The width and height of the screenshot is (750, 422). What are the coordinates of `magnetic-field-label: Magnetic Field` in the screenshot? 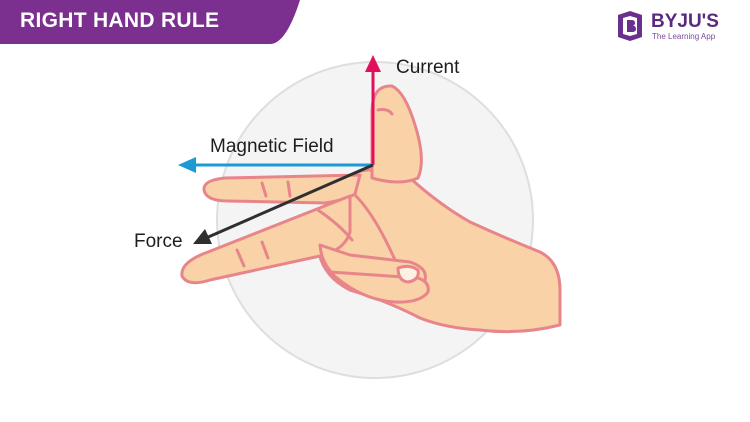 It's located at (272, 146).